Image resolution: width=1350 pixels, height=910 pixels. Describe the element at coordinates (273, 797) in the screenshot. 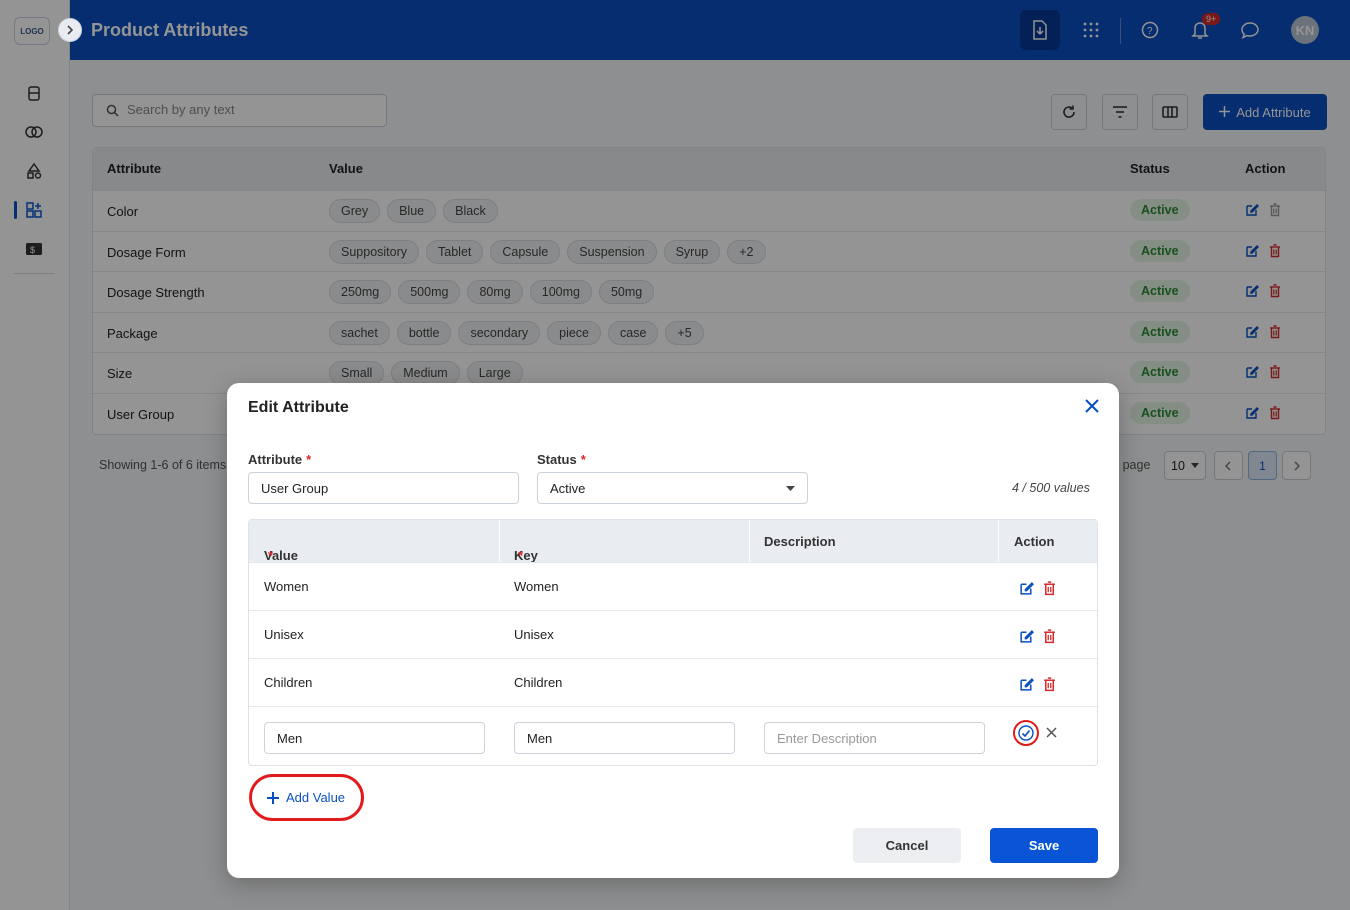

I see `plus-icon` at that location.